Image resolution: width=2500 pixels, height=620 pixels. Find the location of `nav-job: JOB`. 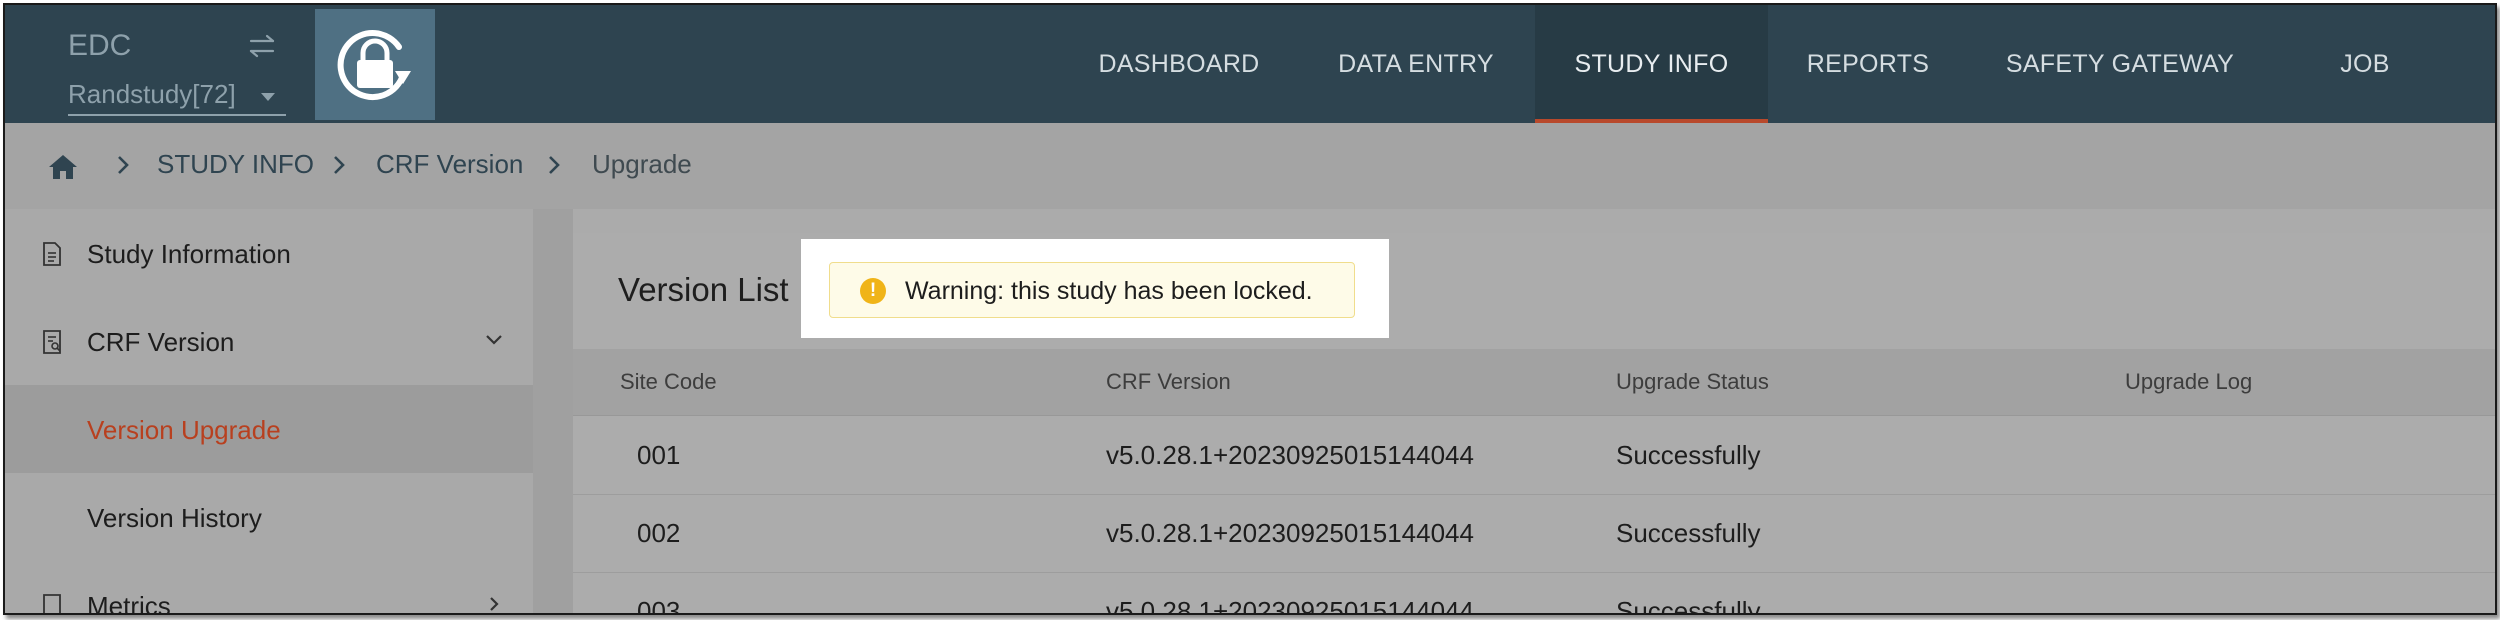

nav-job: JOB is located at coordinates (2365, 64).